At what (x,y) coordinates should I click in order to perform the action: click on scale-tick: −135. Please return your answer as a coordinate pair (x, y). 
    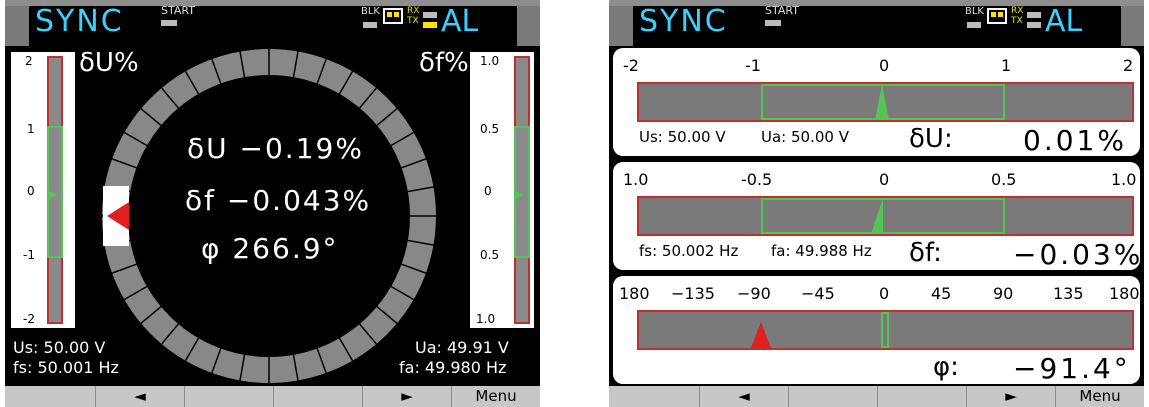
    Looking at the image, I should click on (693, 293).